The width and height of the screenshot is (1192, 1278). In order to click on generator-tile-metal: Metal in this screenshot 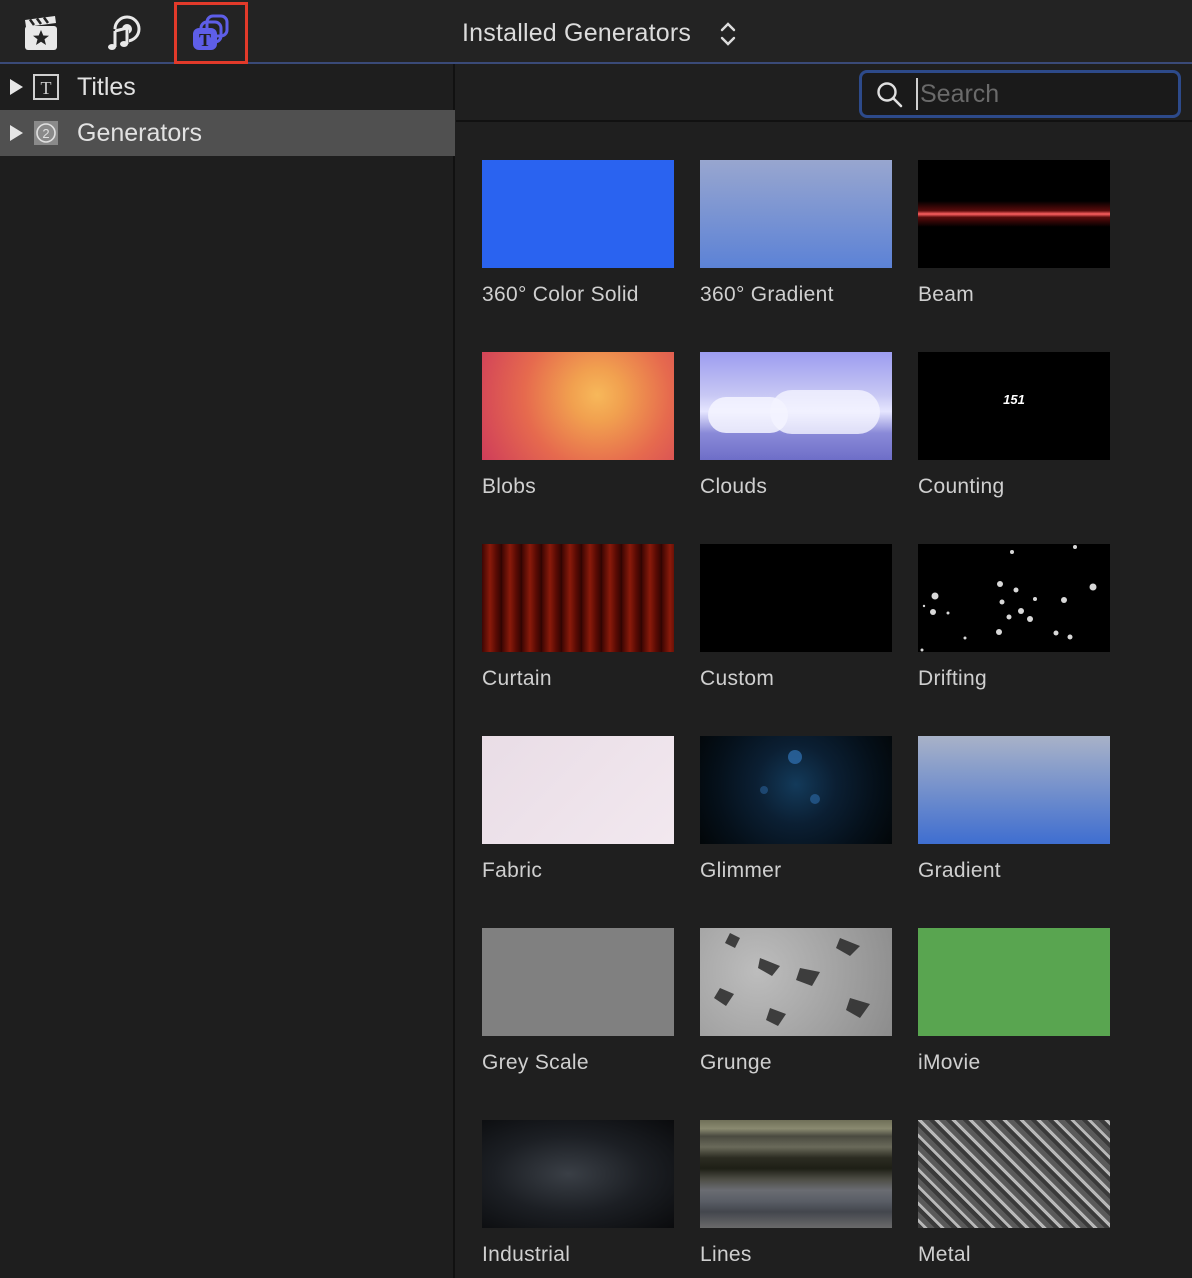, I will do `click(1014, 1193)`.